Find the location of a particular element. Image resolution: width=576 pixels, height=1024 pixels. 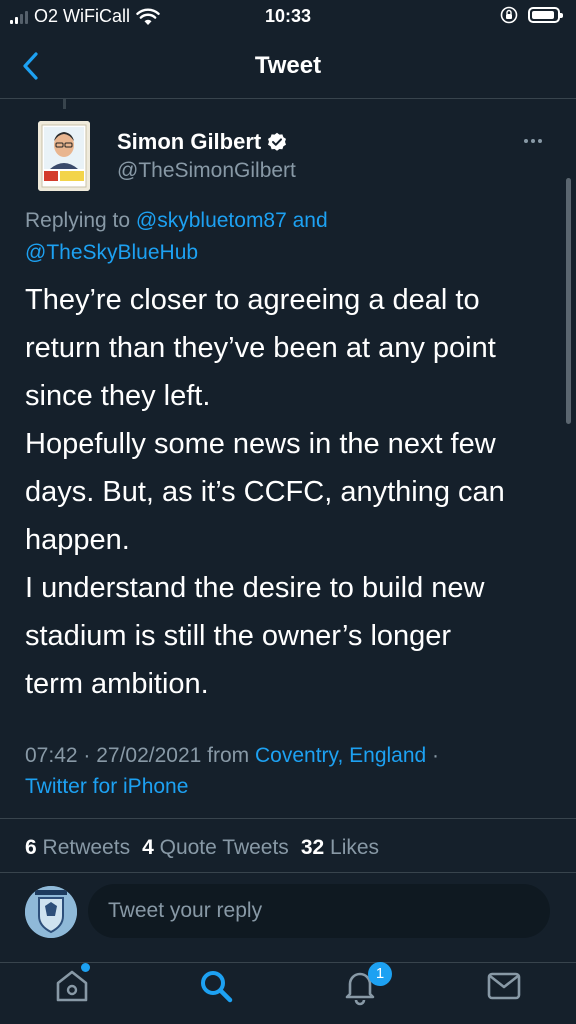

tweet-stats: 6 Retweets 4 Quote Tweets 32 Likes is located at coordinates (202, 848).